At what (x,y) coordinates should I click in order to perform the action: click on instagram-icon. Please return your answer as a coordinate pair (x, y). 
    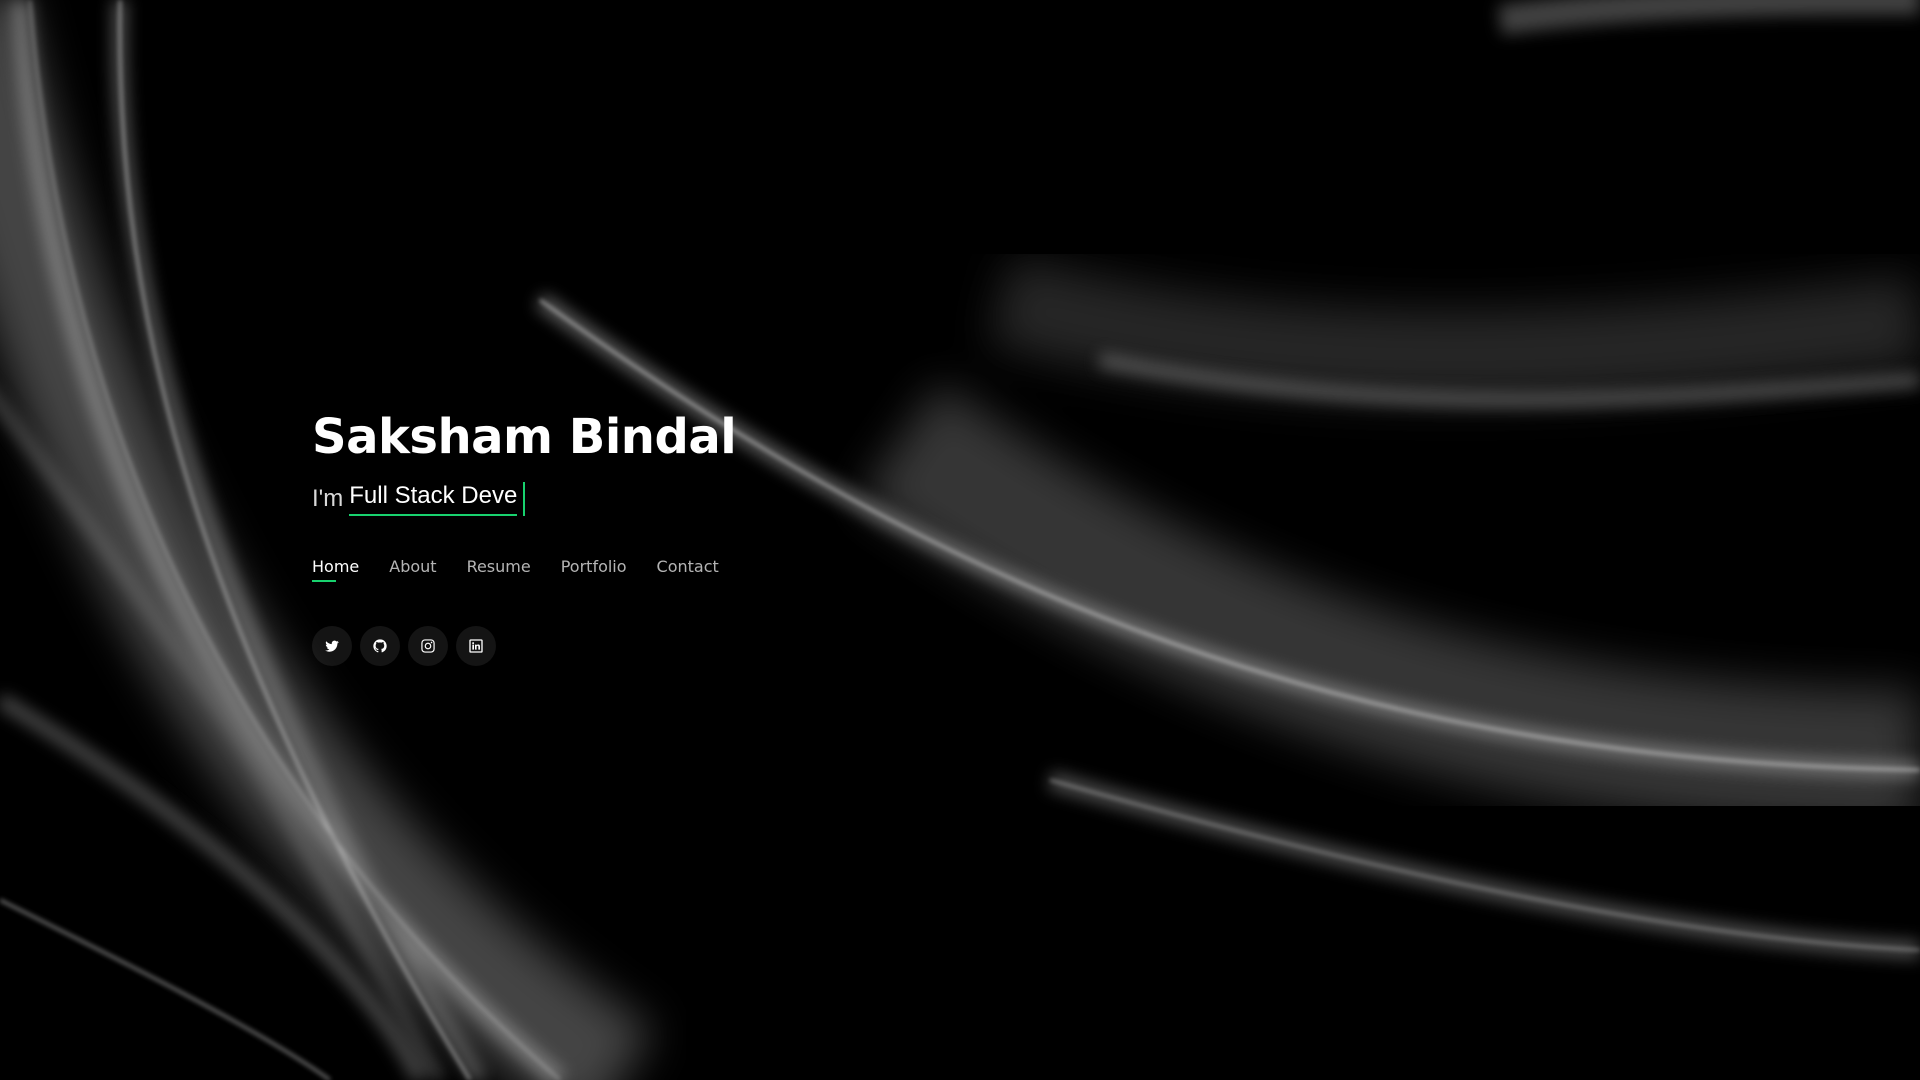
    Looking at the image, I should click on (428, 646).